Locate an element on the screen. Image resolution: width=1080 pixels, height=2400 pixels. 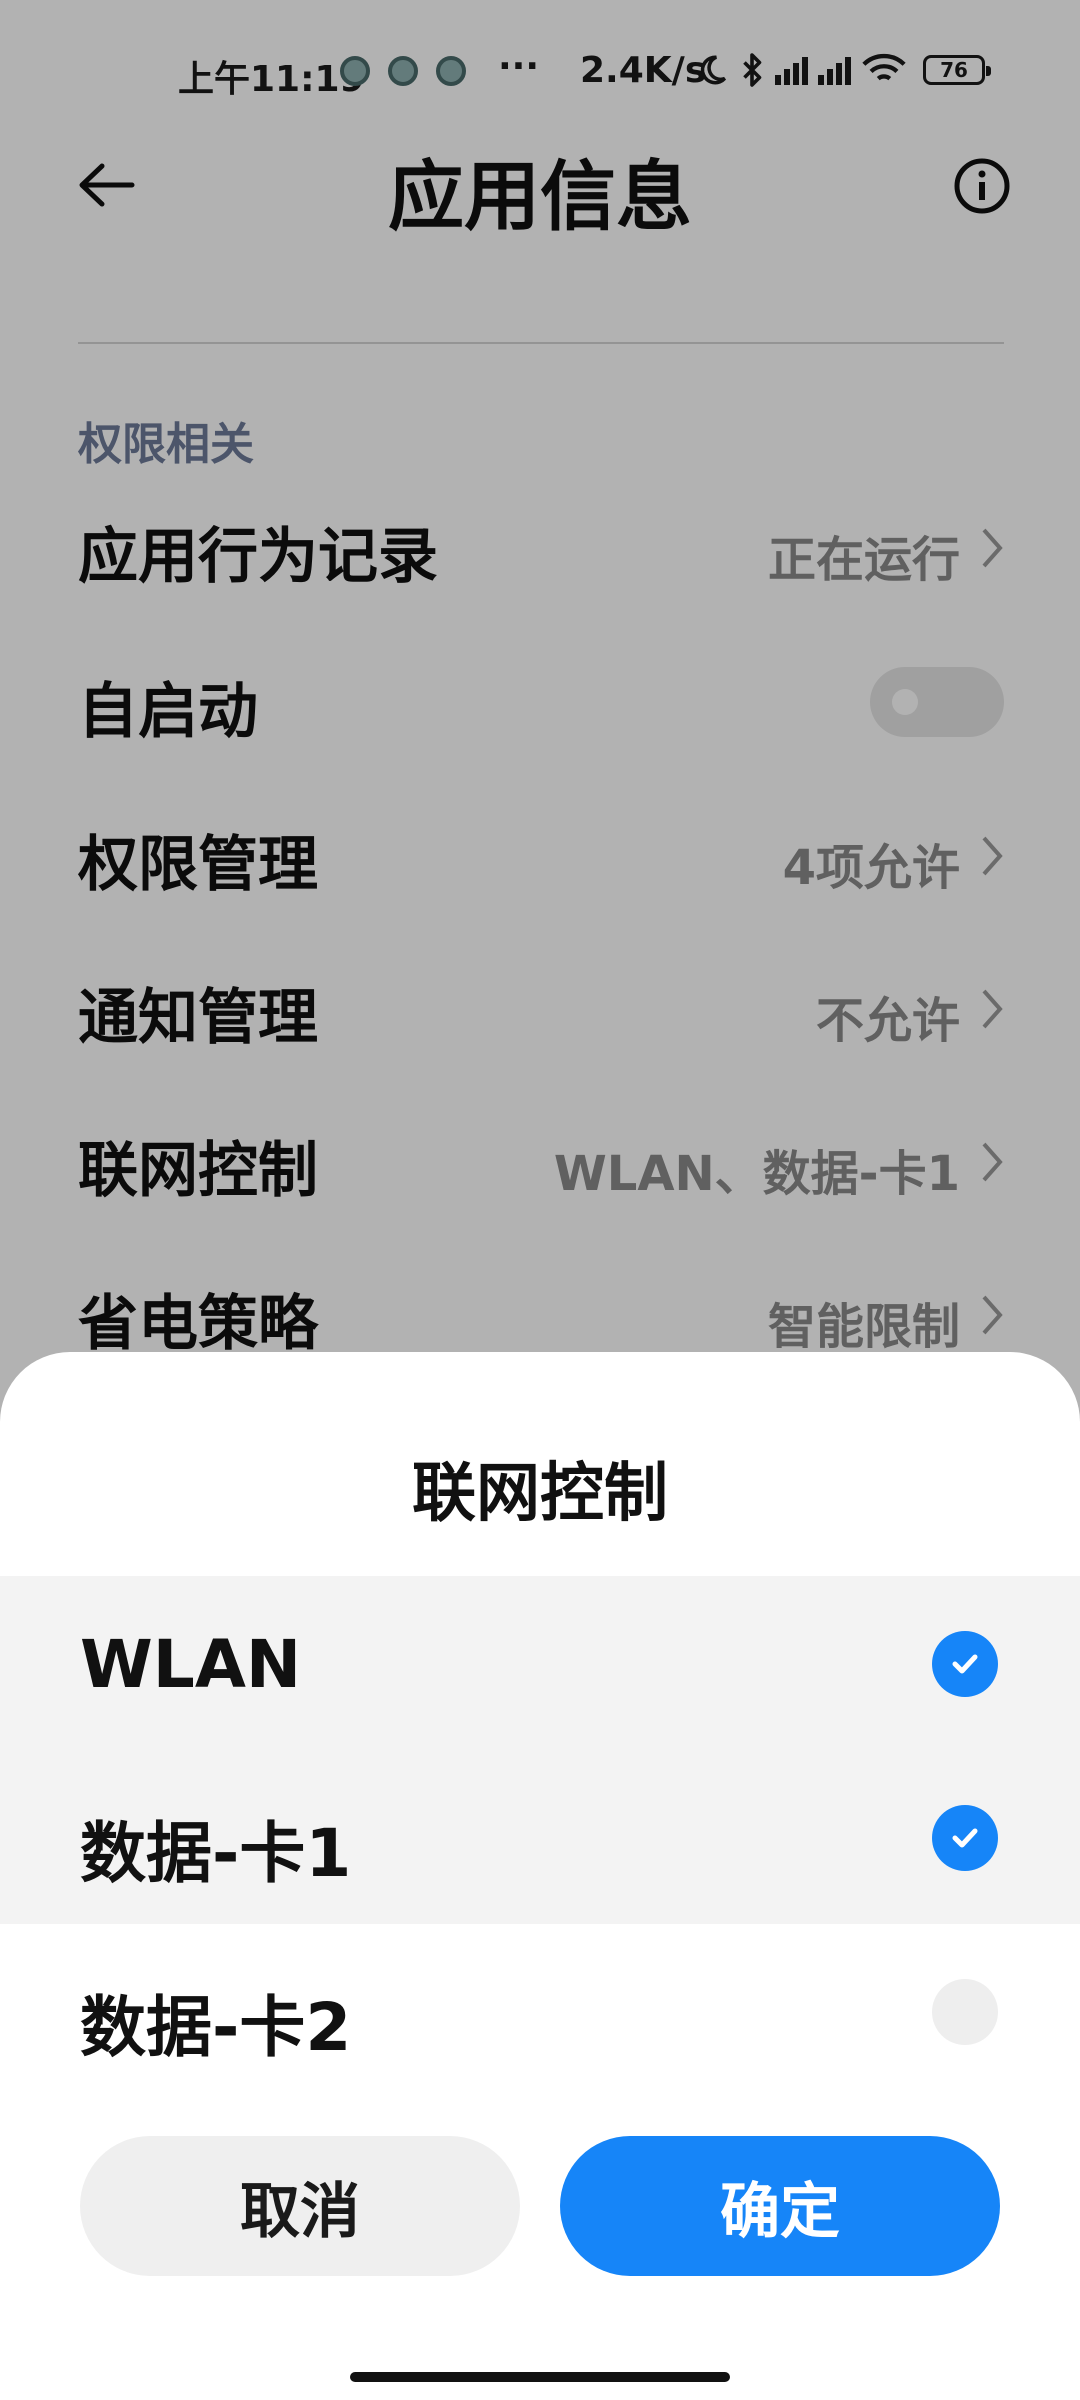
cancel-button: 取消 is located at coordinates (300, 2206).